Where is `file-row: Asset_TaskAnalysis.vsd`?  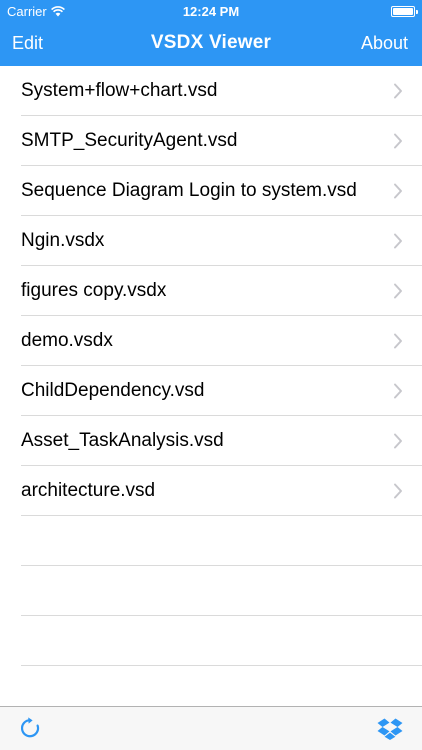 file-row: Asset_TaskAnalysis.vsd is located at coordinates (211, 441).